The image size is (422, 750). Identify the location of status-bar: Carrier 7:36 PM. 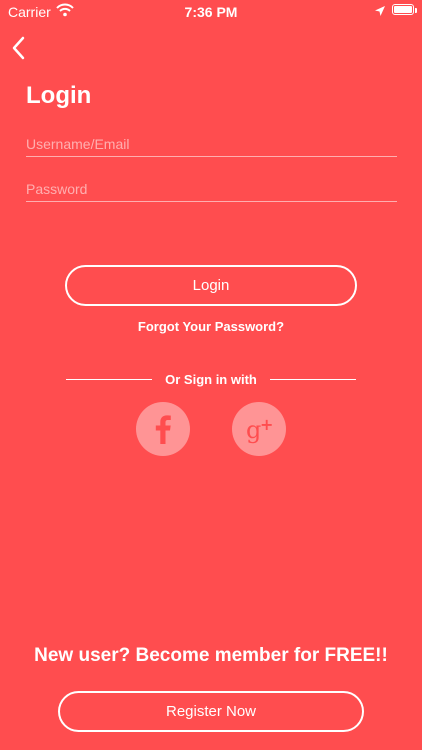
(211, 12).